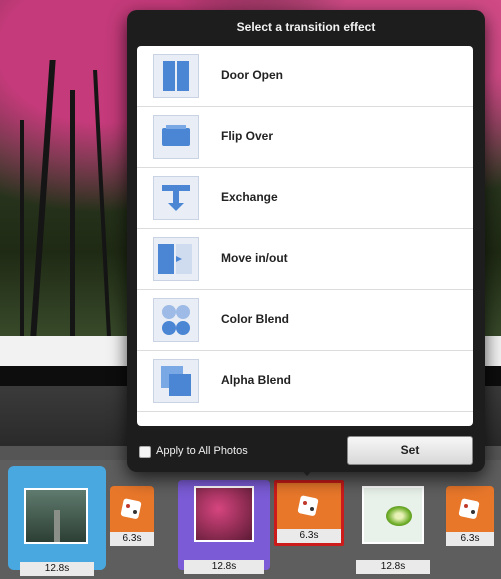  Describe the element at coordinates (252, 75) in the screenshot. I see `effect-label: Door Open` at that location.